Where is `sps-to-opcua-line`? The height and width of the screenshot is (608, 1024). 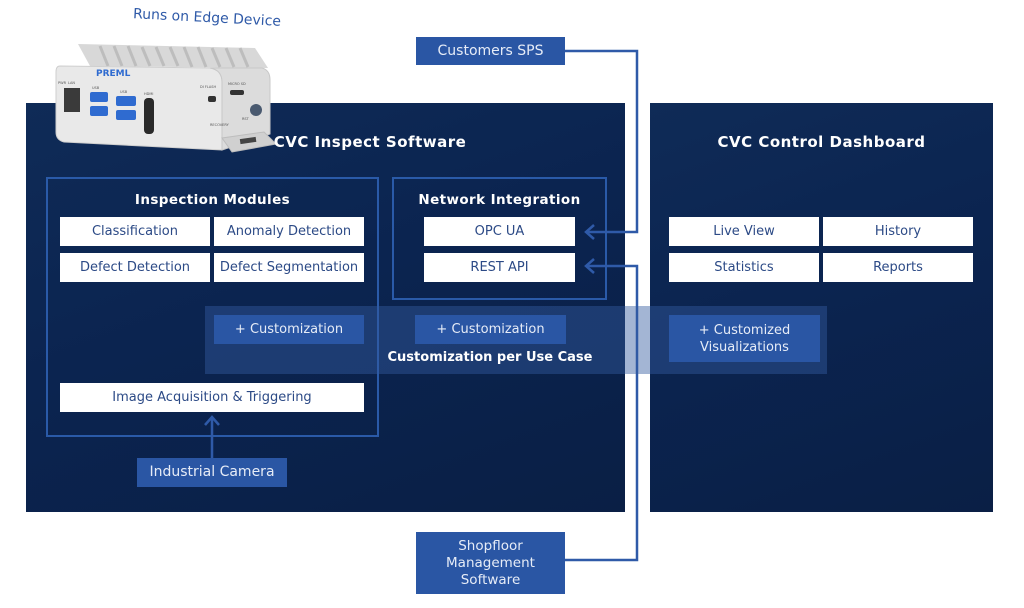
sps-to-opcua-line is located at coordinates (602, 141).